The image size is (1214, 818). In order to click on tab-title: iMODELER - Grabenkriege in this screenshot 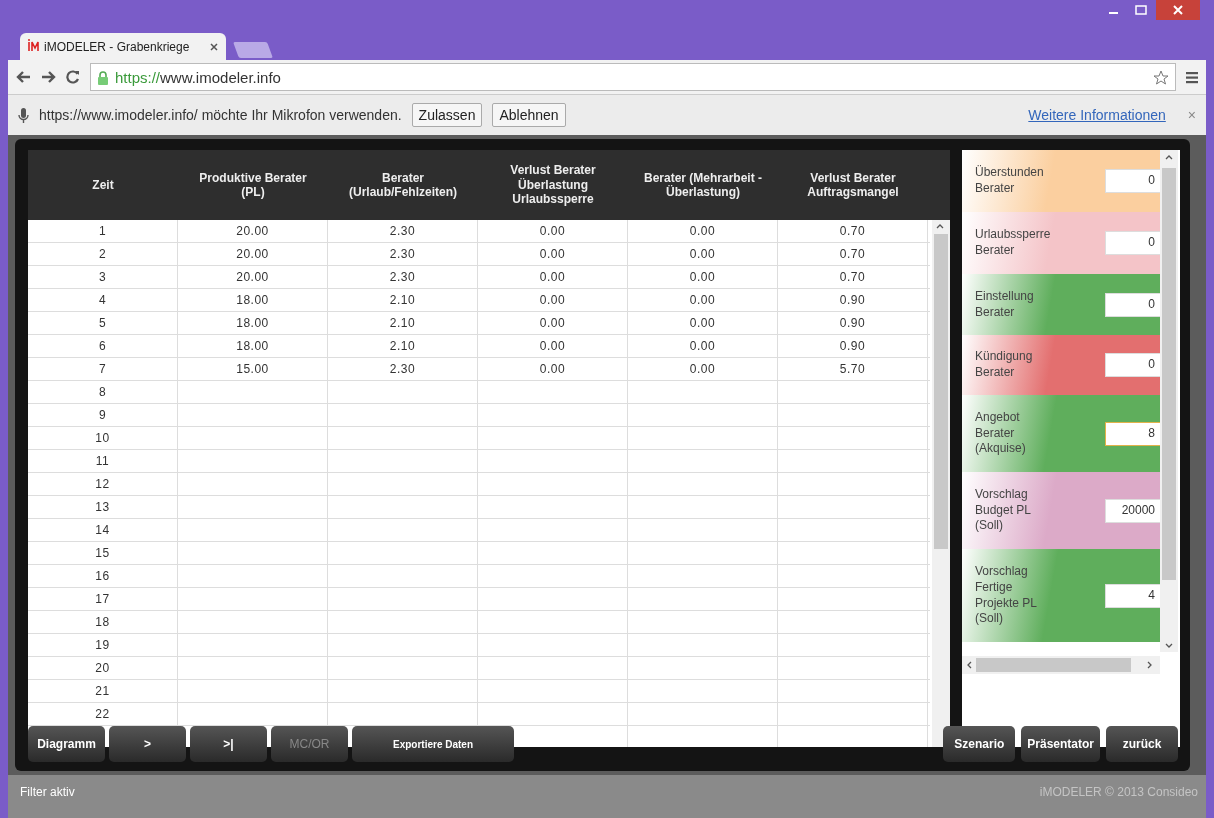, I will do `click(117, 46)`.